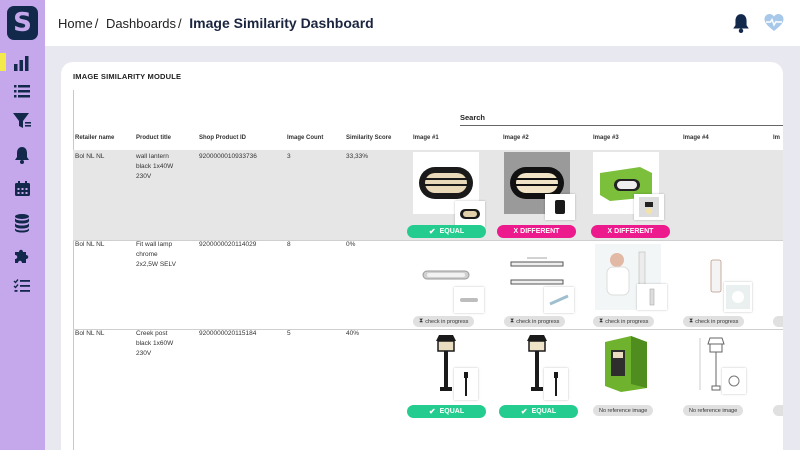 Image resolution: width=800 pixels, height=450 pixels. What do you see at coordinates (473, 117) in the screenshot?
I see `search-label: Search` at bounding box center [473, 117].